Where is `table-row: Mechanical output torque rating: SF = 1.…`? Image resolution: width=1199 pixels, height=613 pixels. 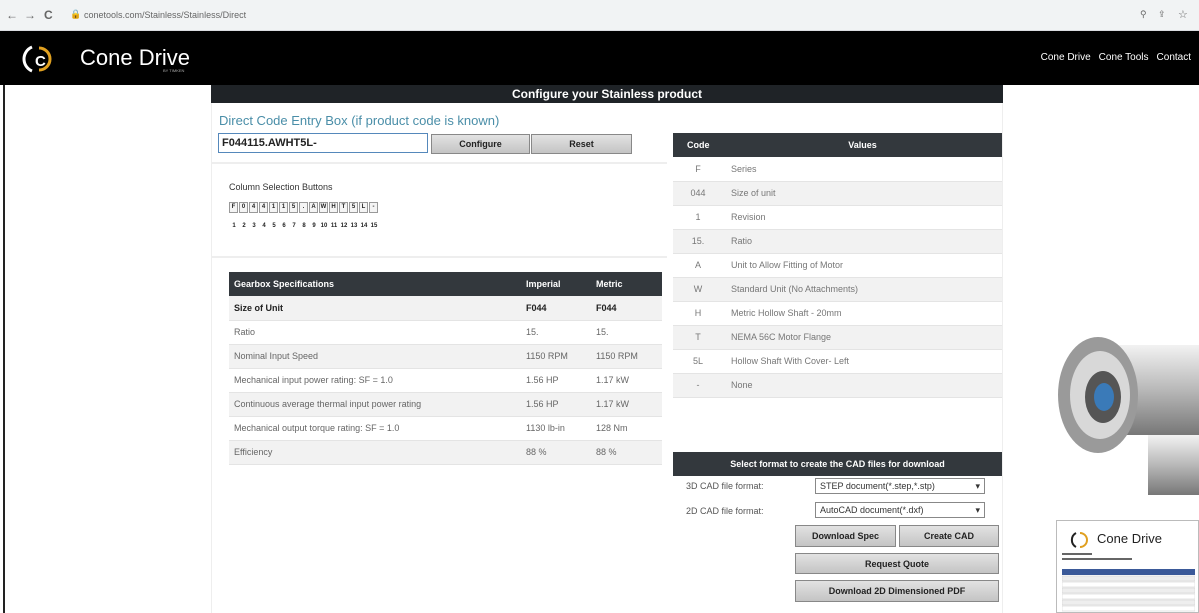
table-row: Mechanical output torque rating: SF = 1.… is located at coordinates (445, 428).